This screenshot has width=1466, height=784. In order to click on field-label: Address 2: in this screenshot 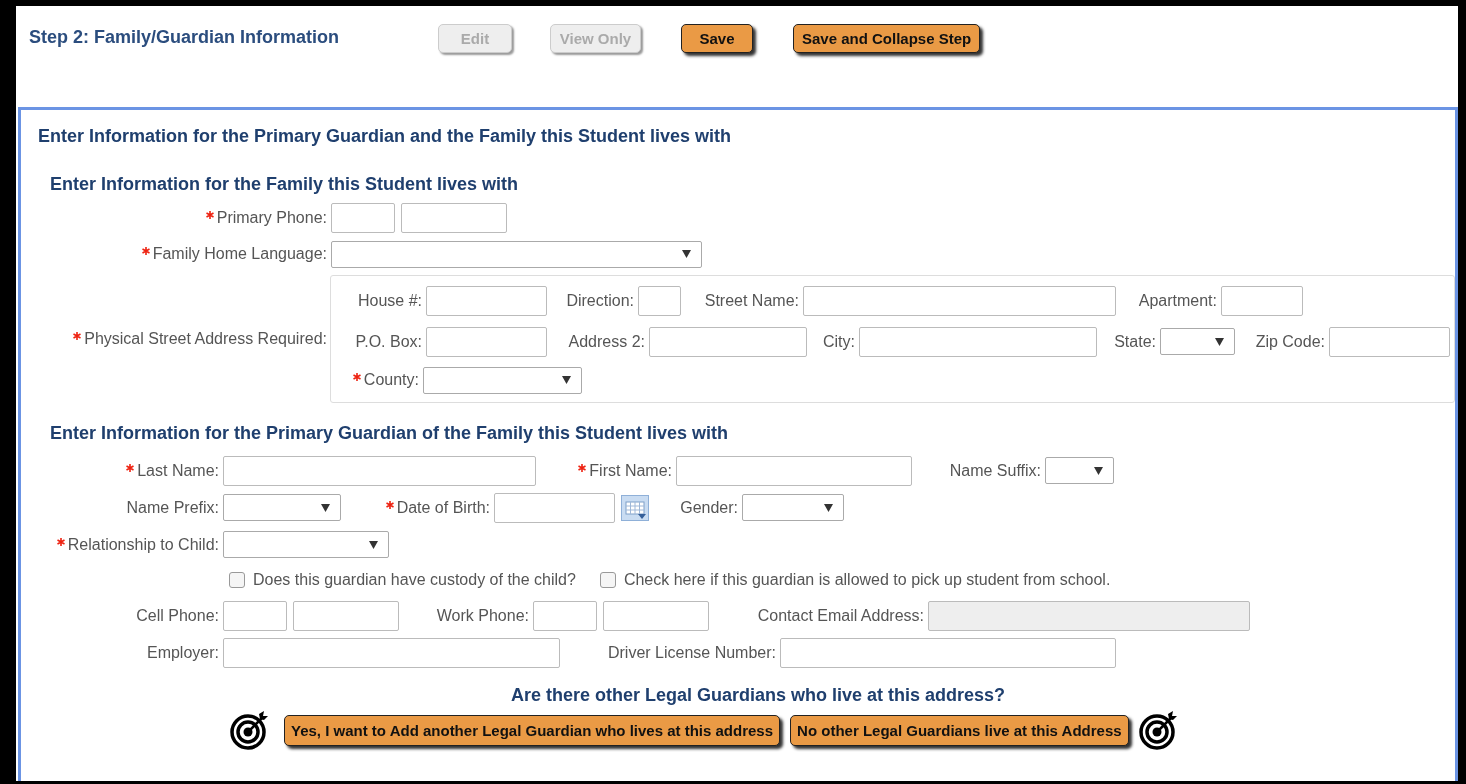, I will do `click(606, 341)`.